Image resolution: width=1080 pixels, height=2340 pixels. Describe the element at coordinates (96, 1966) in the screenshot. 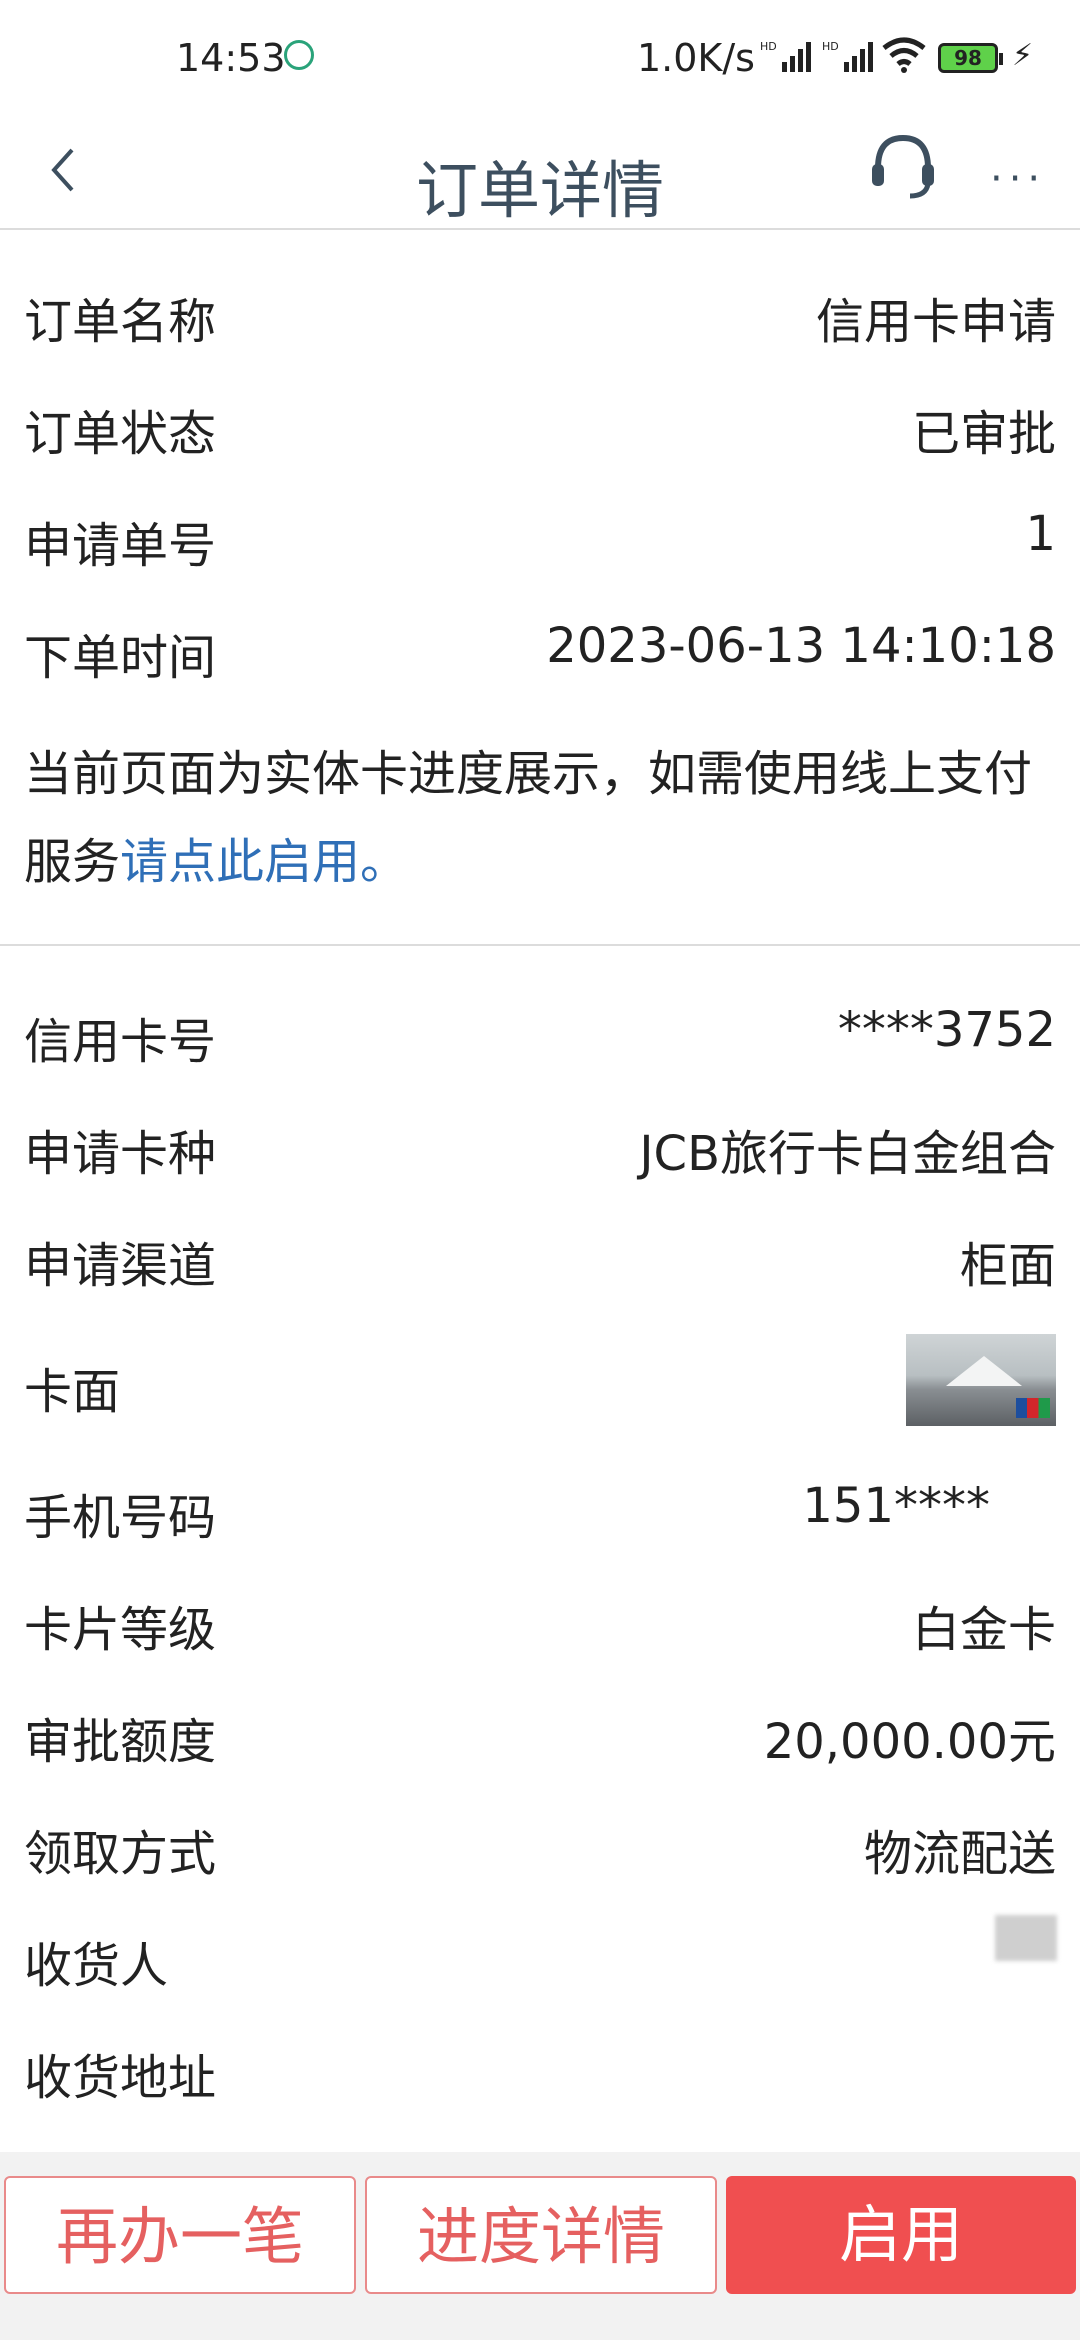

I see `receiver-label: 收货人` at that location.